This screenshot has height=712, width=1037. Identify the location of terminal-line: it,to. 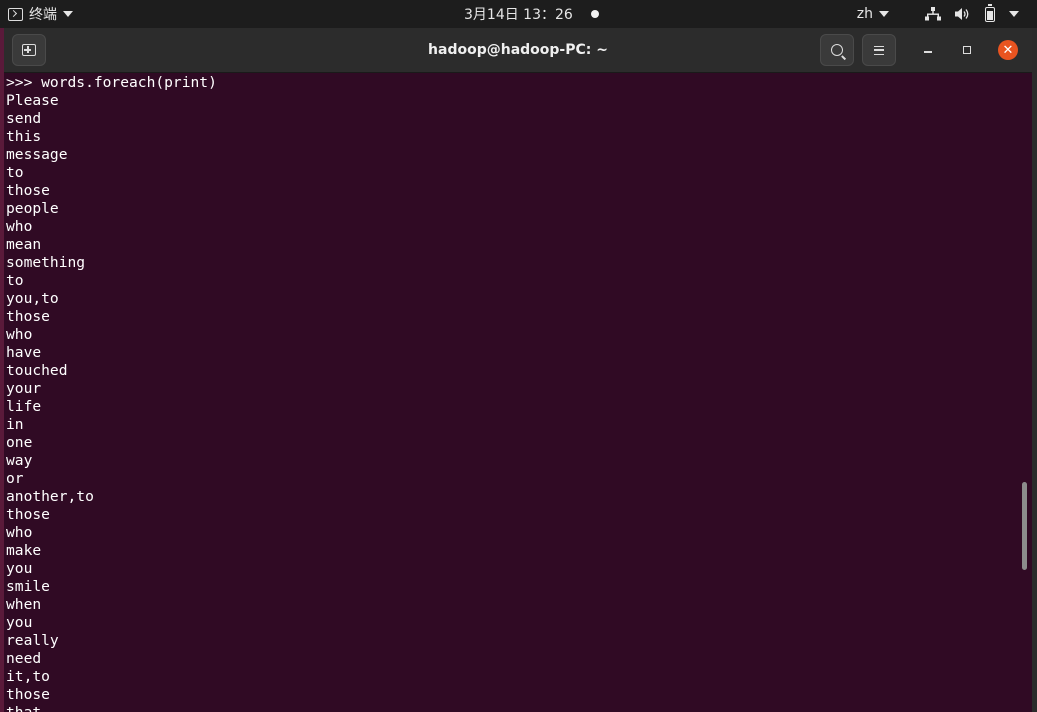
(28, 676).